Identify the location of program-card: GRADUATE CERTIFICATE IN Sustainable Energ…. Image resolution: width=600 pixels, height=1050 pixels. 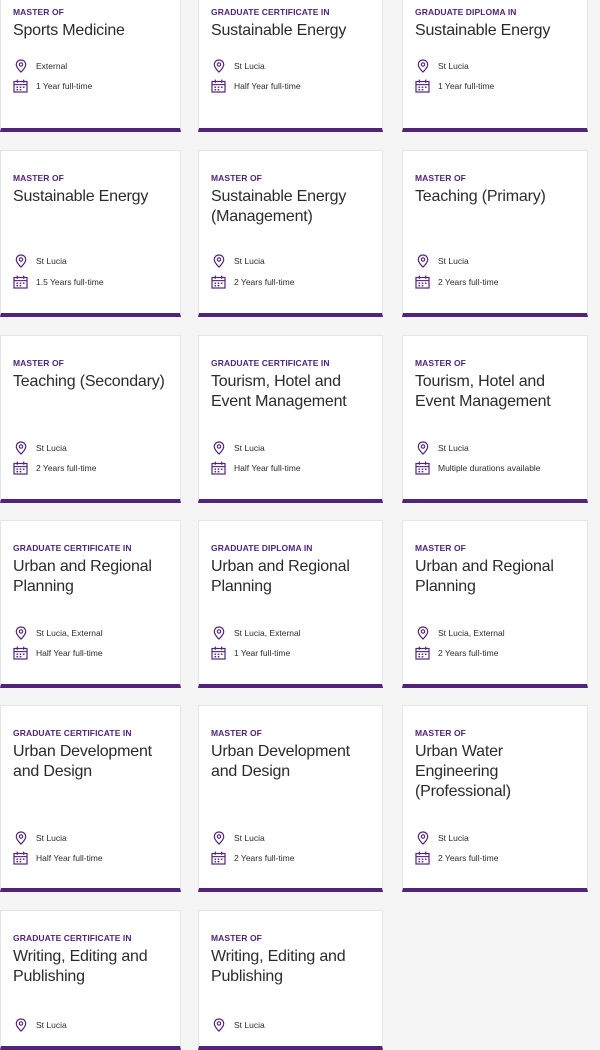
(290, 66).